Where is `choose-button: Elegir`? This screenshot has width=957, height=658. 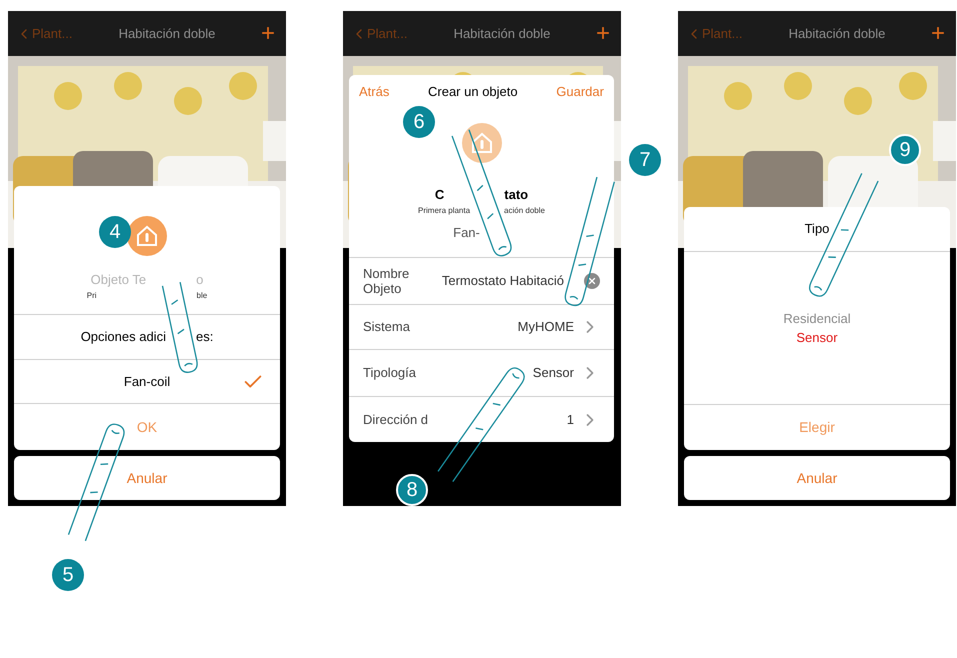 choose-button: Elegir is located at coordinates (817, 427).